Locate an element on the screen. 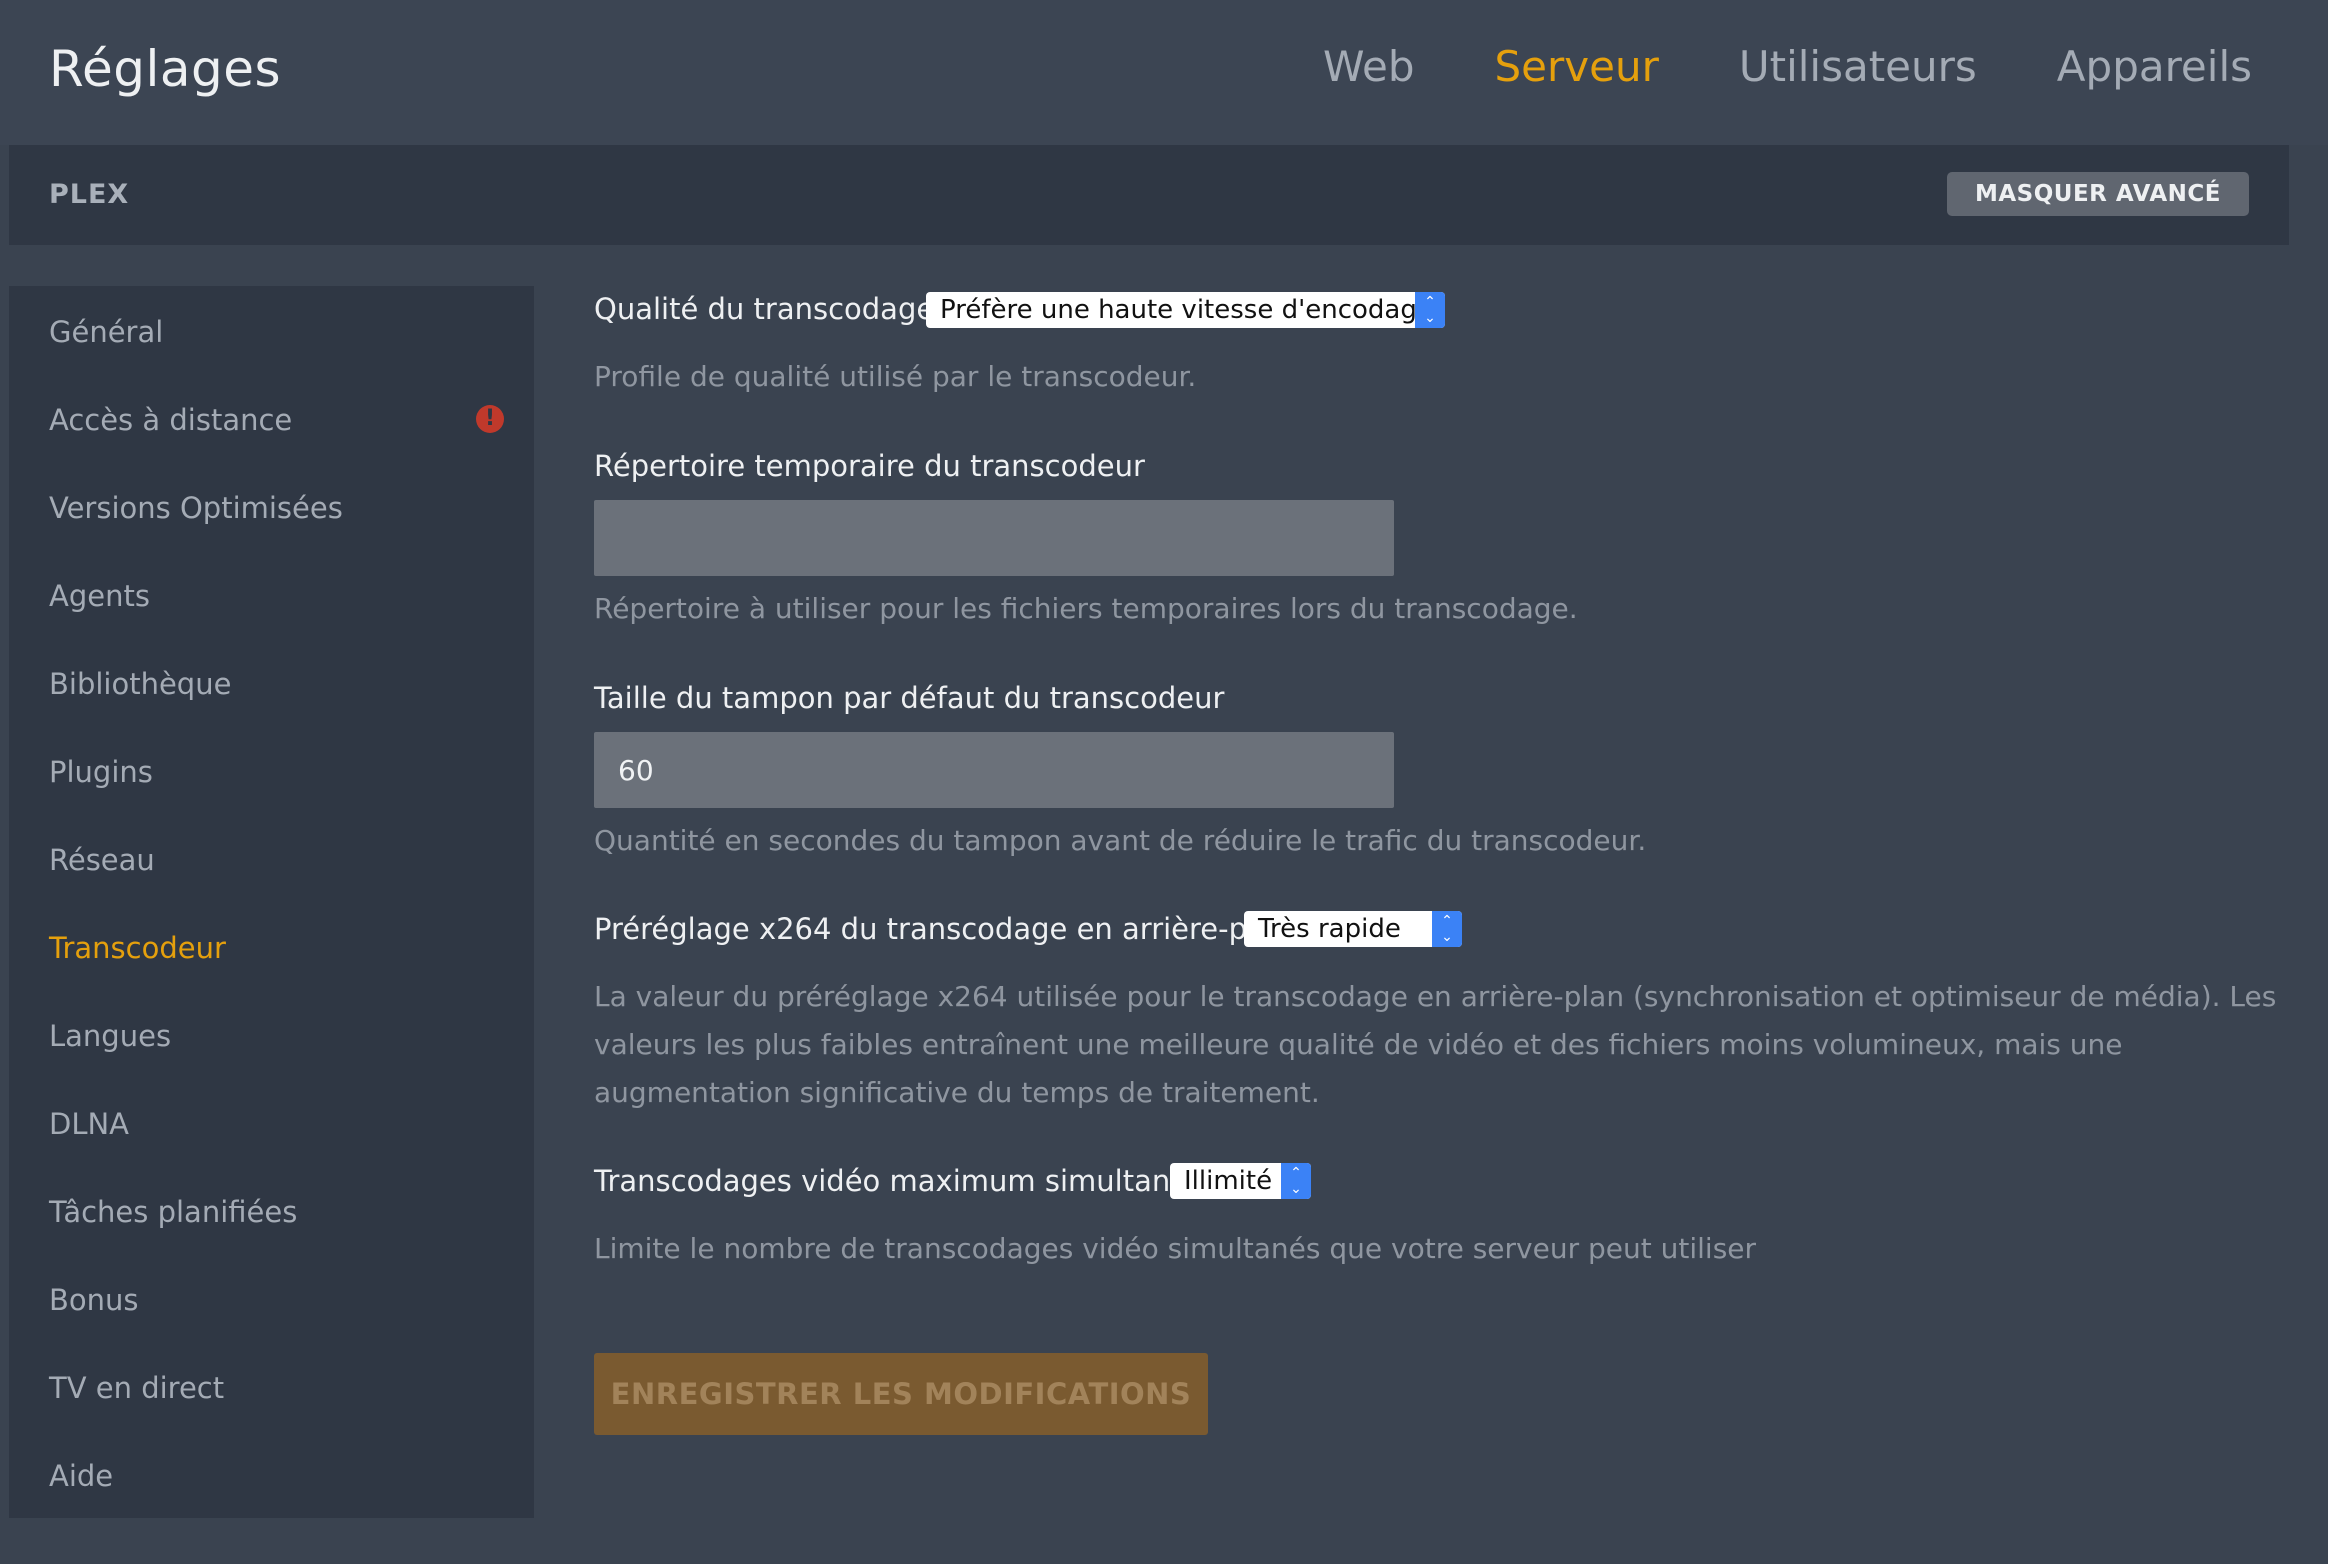 The image size is (2328, 1564). toggle-advanced-button: MASQUER AVANCÉ is located at coordinates (2097, 194).